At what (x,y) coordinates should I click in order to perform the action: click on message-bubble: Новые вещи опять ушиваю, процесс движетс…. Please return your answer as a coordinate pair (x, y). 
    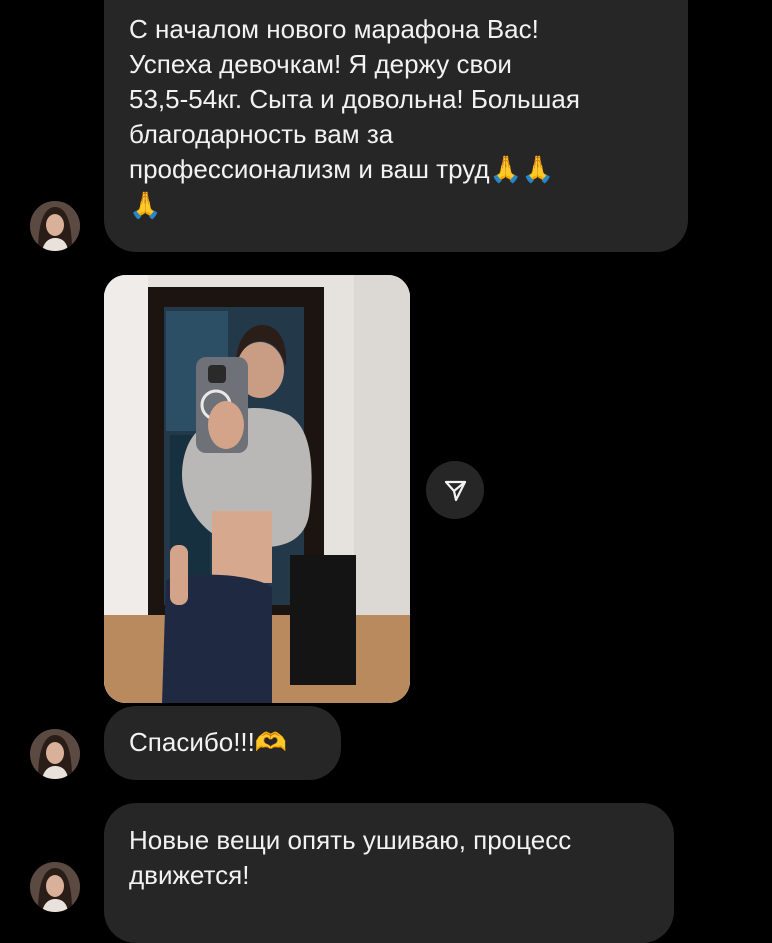
    Looking at the image, I should click on (389, 873).